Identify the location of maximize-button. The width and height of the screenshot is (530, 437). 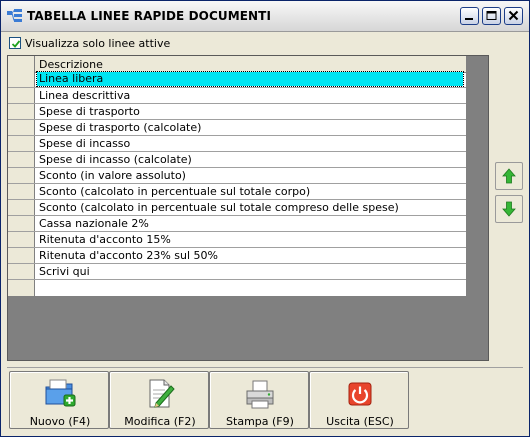
(491, 16).